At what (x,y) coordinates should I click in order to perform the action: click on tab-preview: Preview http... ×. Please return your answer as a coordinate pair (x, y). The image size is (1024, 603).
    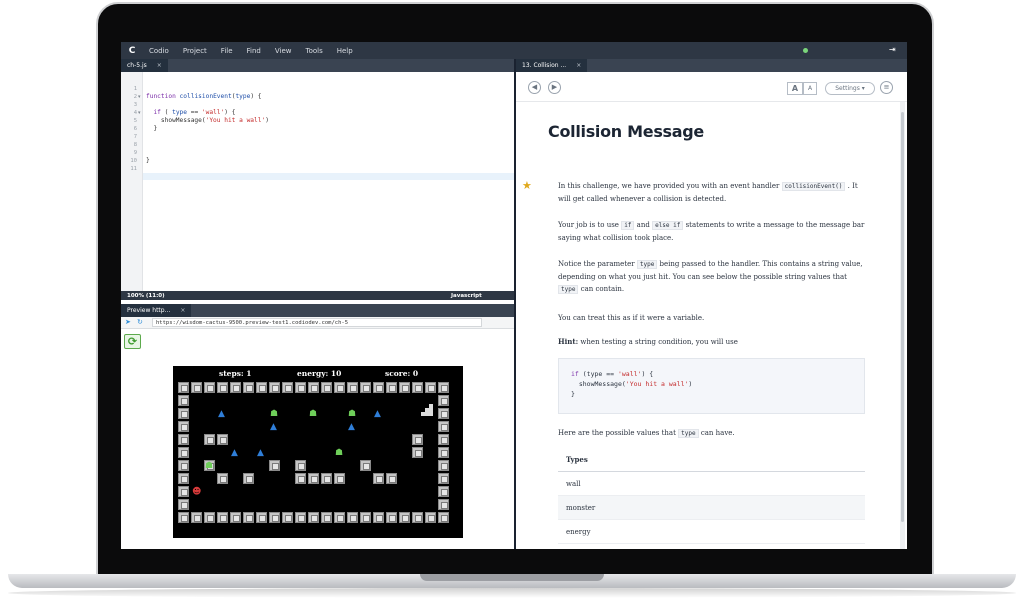
    Looking at the image, I should click on (156, 310).